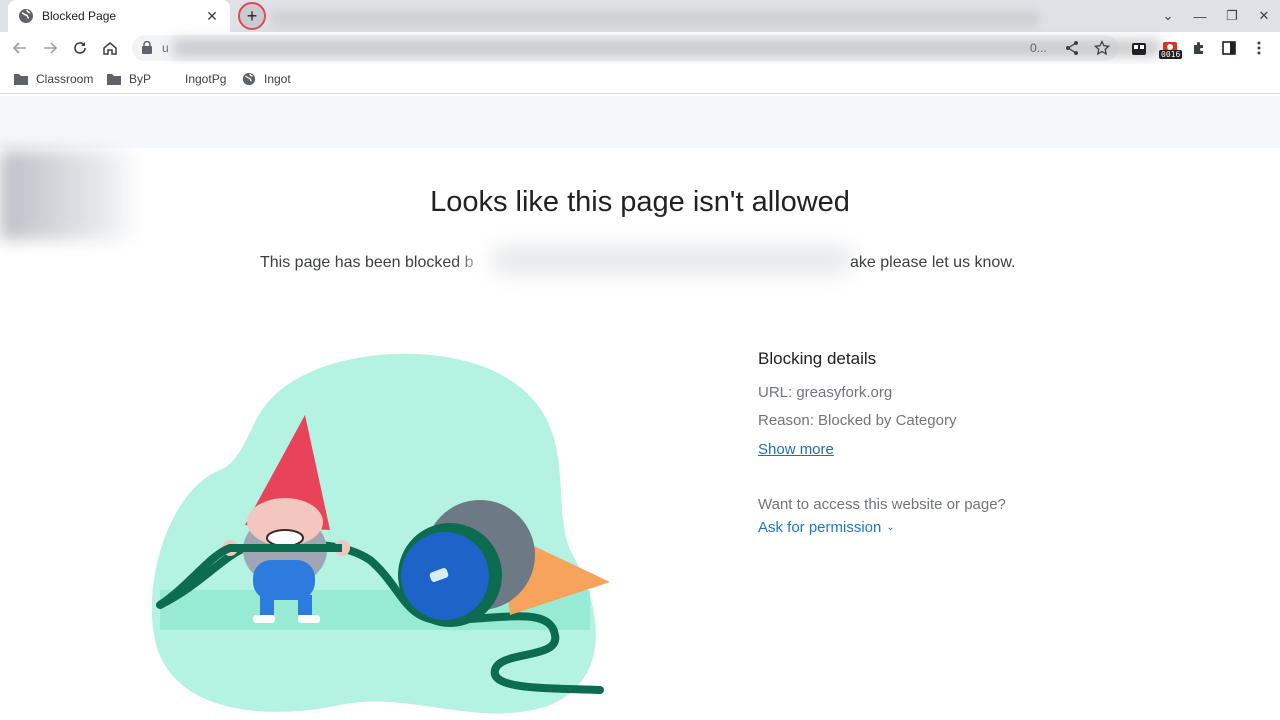 This screenshot has width=1280, height=720. What do you see at coordinates (817, 358) in the screenshot?
I see `blocking-details-title: Blocking details` at bounding box center [817, 358].